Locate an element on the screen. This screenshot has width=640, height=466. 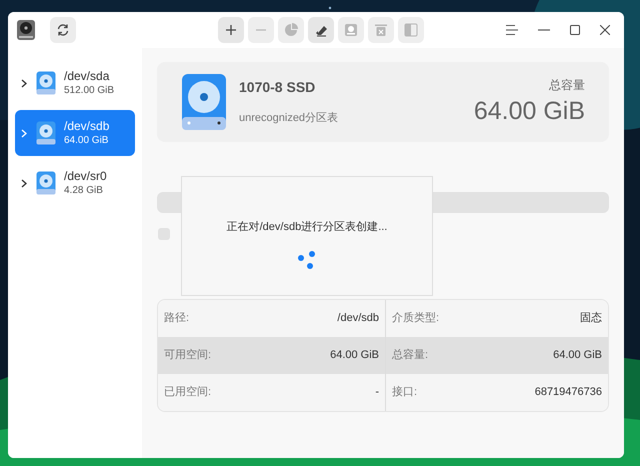
wipe-button is located at coordinates (321, 30).